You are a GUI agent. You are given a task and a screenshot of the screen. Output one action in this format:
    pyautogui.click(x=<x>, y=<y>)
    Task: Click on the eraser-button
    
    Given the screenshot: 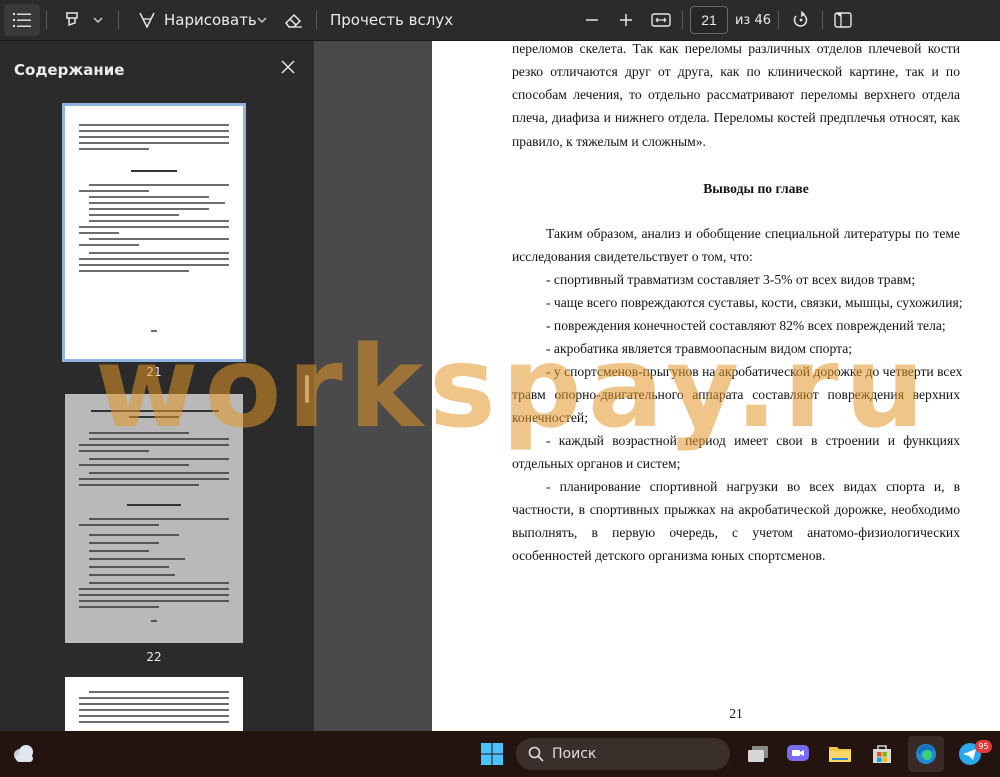 What is the action you would take?
    pyautogui.click(x=294, y=20)
    